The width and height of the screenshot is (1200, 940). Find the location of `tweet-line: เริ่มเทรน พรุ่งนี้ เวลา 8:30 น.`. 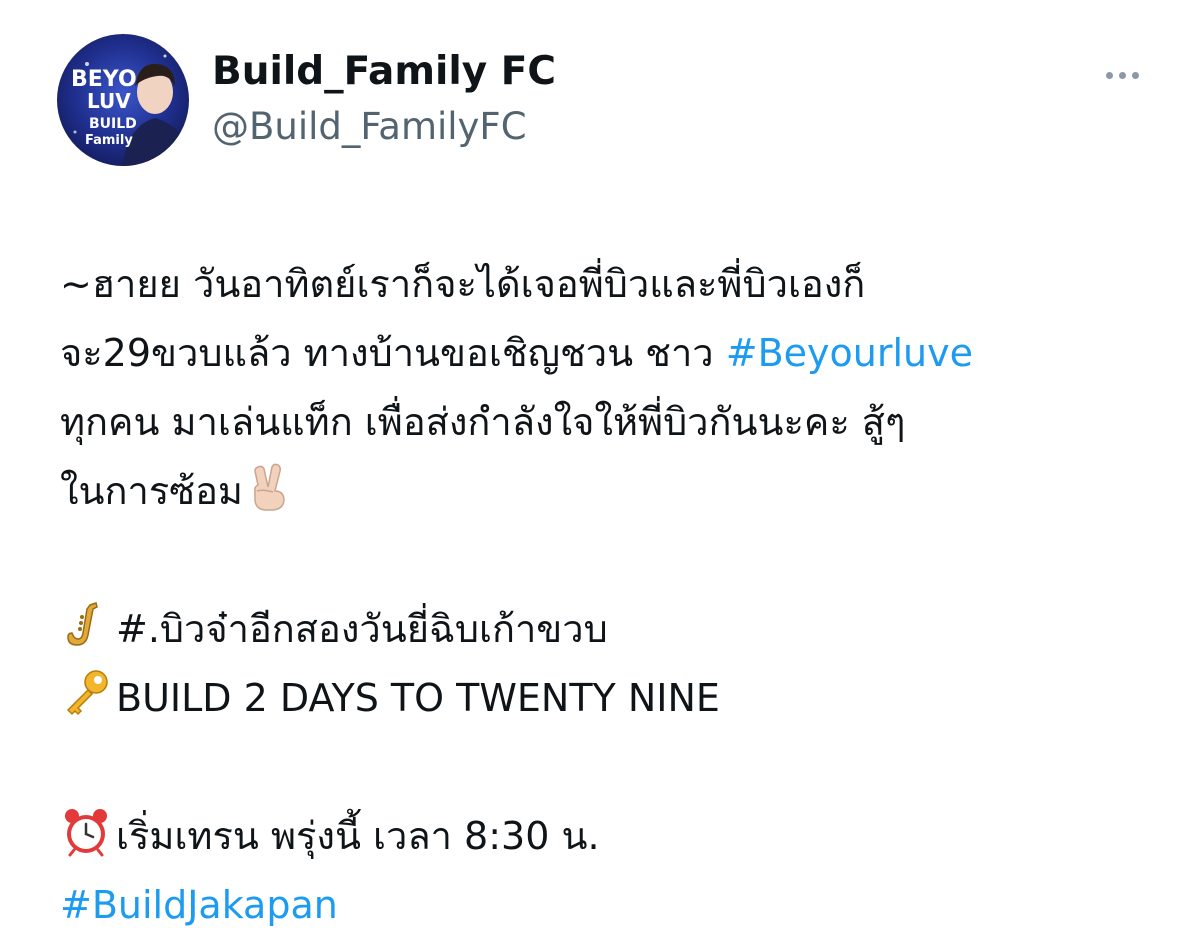

tweet-line: เริ่มเทรน พรุ่งนี้ เวลา 8:30 น. is located at coordinates (610, 836).